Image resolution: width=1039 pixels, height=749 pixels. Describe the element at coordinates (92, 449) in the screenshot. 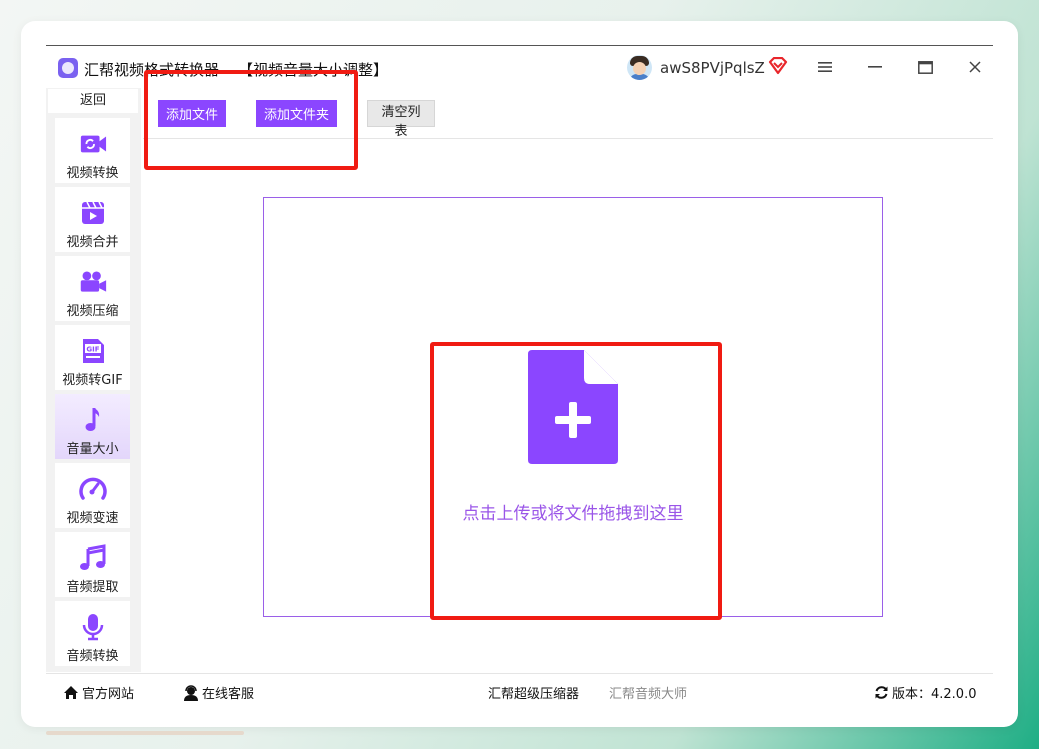

I see `sidebar-item-label: 音量大小` at that location.